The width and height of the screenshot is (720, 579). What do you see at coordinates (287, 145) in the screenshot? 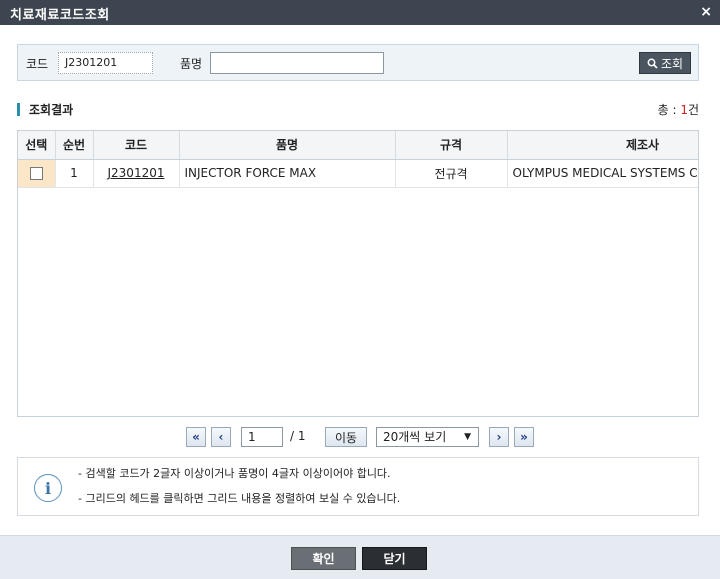
I see `header-name: 품명` at bounding box center [287, 145].